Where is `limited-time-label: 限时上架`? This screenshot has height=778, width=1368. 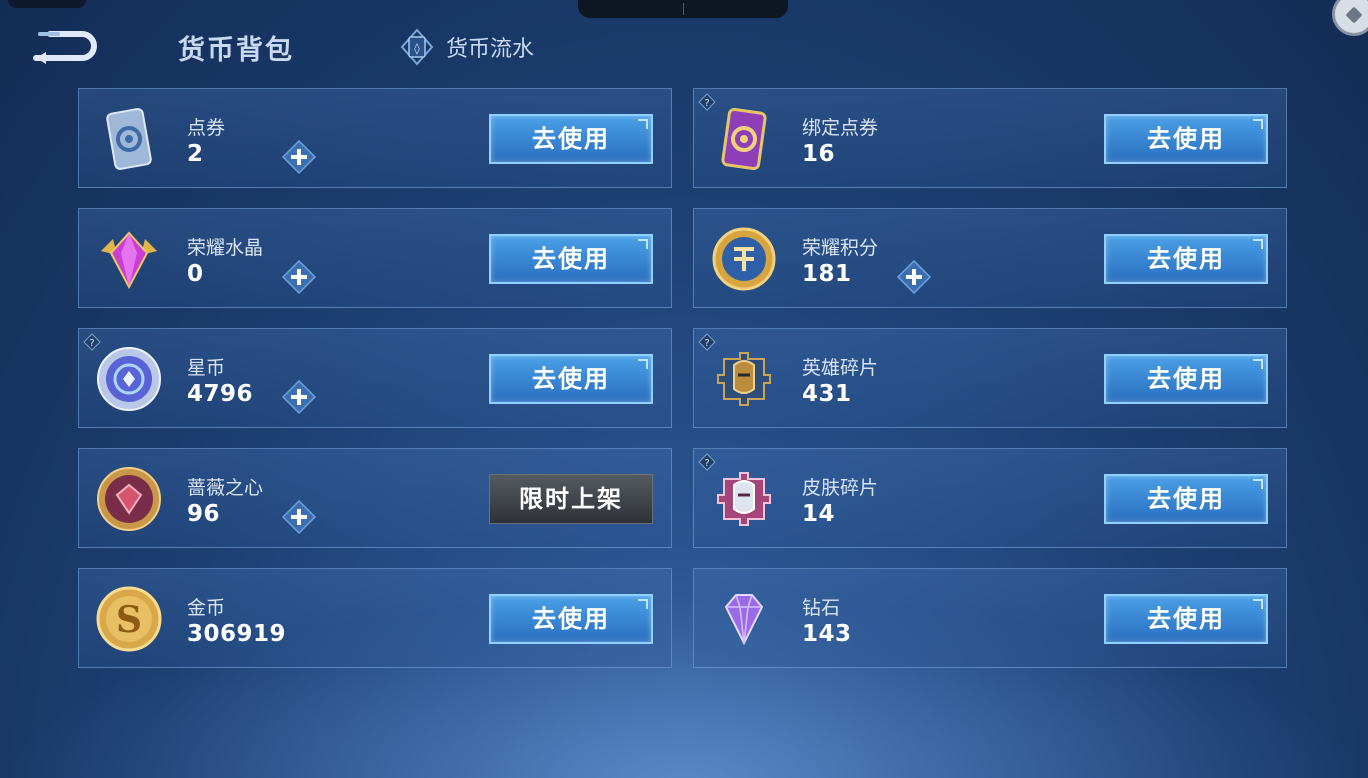
limited-time-label: 限时上架 is located at coordinates (571, 499).